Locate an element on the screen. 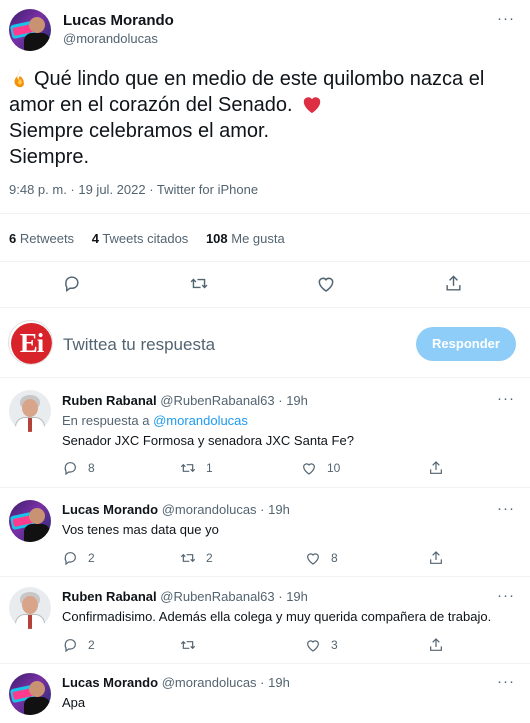 This screenshot has width=530, height=723. reply-to-link: @morandolucas is located at coordinates (200, 420).